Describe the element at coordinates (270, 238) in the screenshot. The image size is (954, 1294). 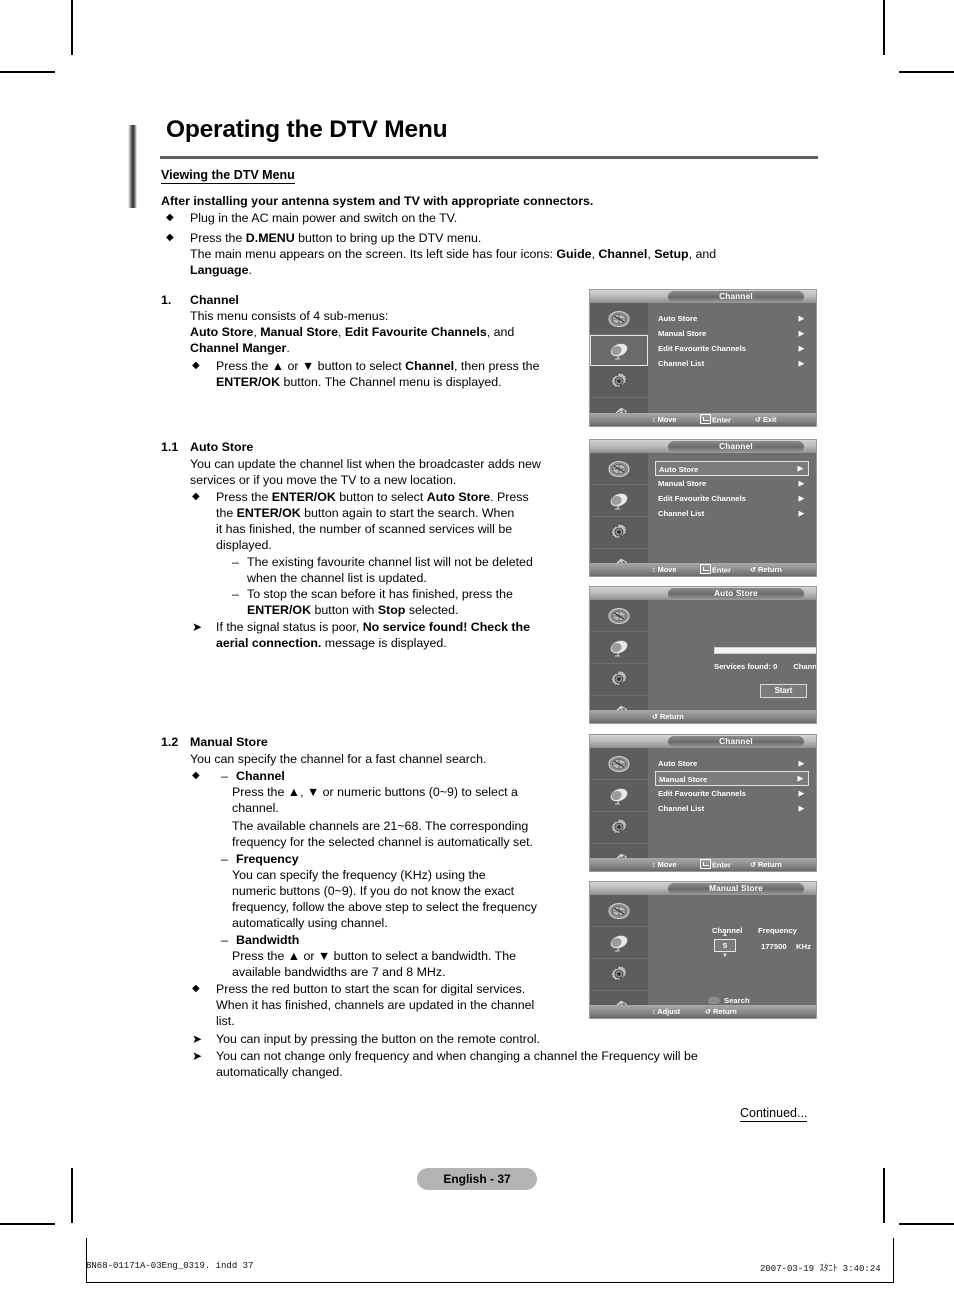
I see `dmenu-key-label: D.MENU` at that location.